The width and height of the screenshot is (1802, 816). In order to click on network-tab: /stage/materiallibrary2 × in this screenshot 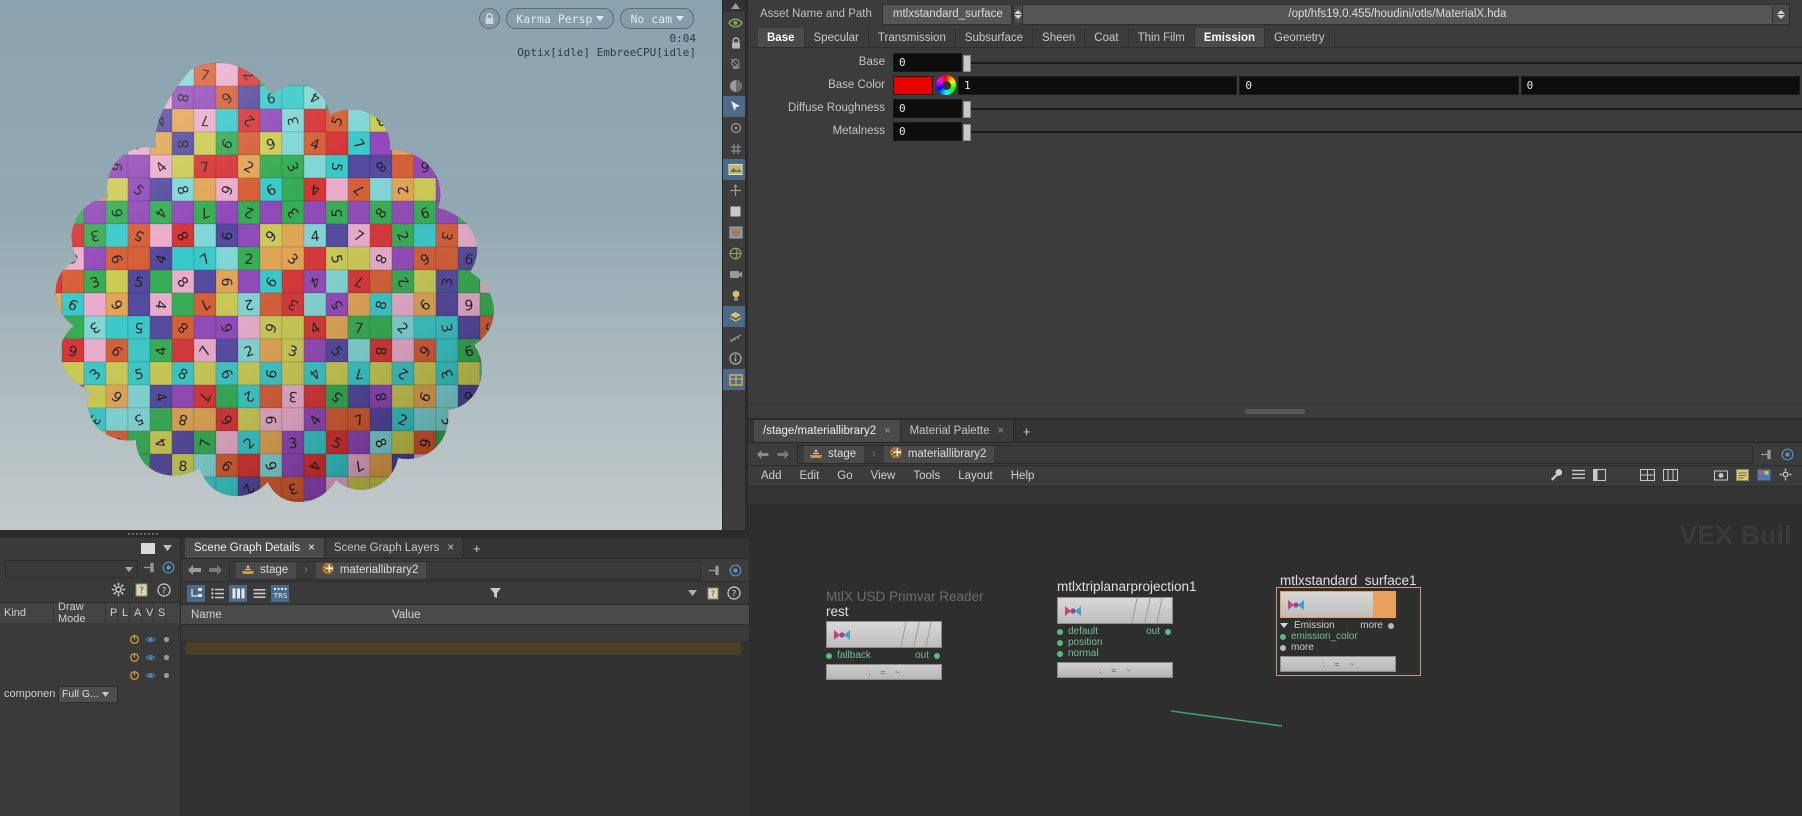, I will do `click(827, 431)`.